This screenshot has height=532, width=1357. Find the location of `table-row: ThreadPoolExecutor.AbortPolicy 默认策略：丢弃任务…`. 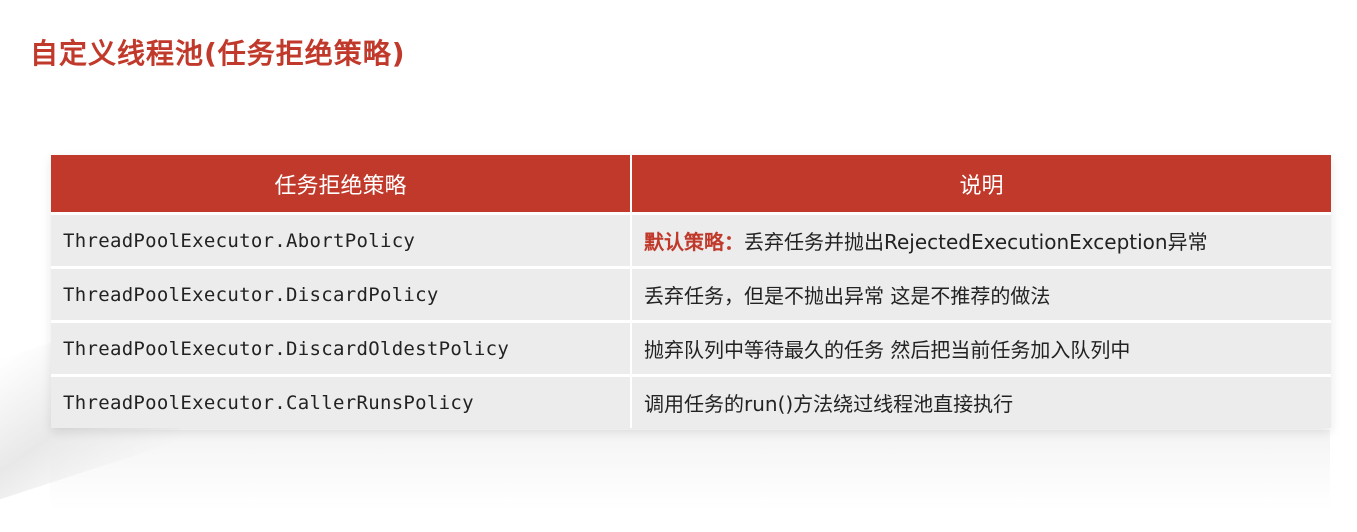

table-row: ThreadPoolExecutor.AbortPolicy 默认策略：丢弃任务… is located at coordinates (691, 240).